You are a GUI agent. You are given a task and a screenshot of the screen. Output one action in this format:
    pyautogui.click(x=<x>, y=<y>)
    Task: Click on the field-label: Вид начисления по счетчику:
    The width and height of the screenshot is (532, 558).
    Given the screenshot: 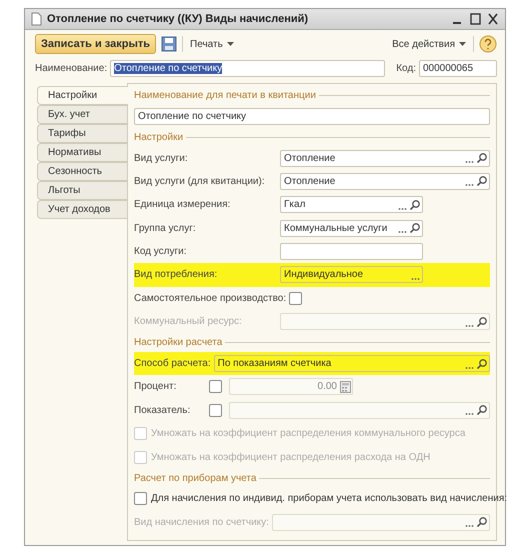 What is the action you would take?
    pyautogui.click(x=201, y=522)
    